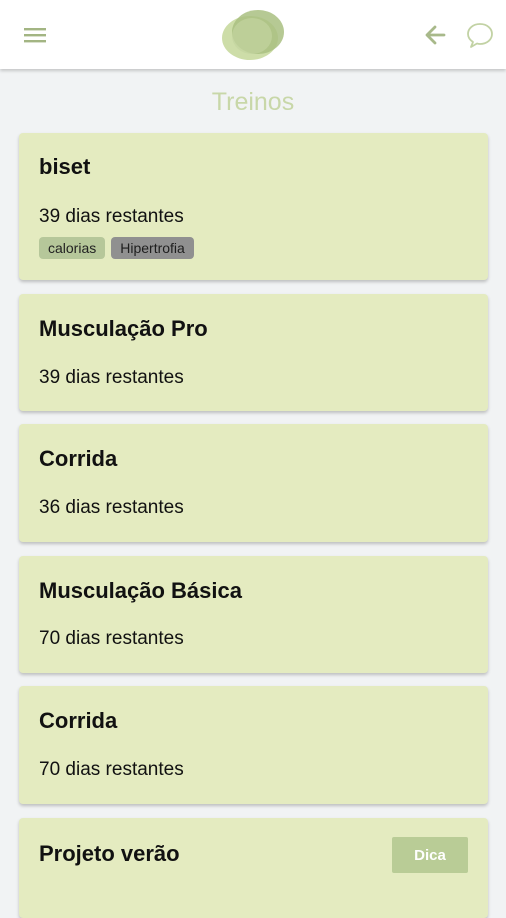 The height and width of the screenshot is (918, 506). I want to click on page-title: Treinos, so click(253, 102).